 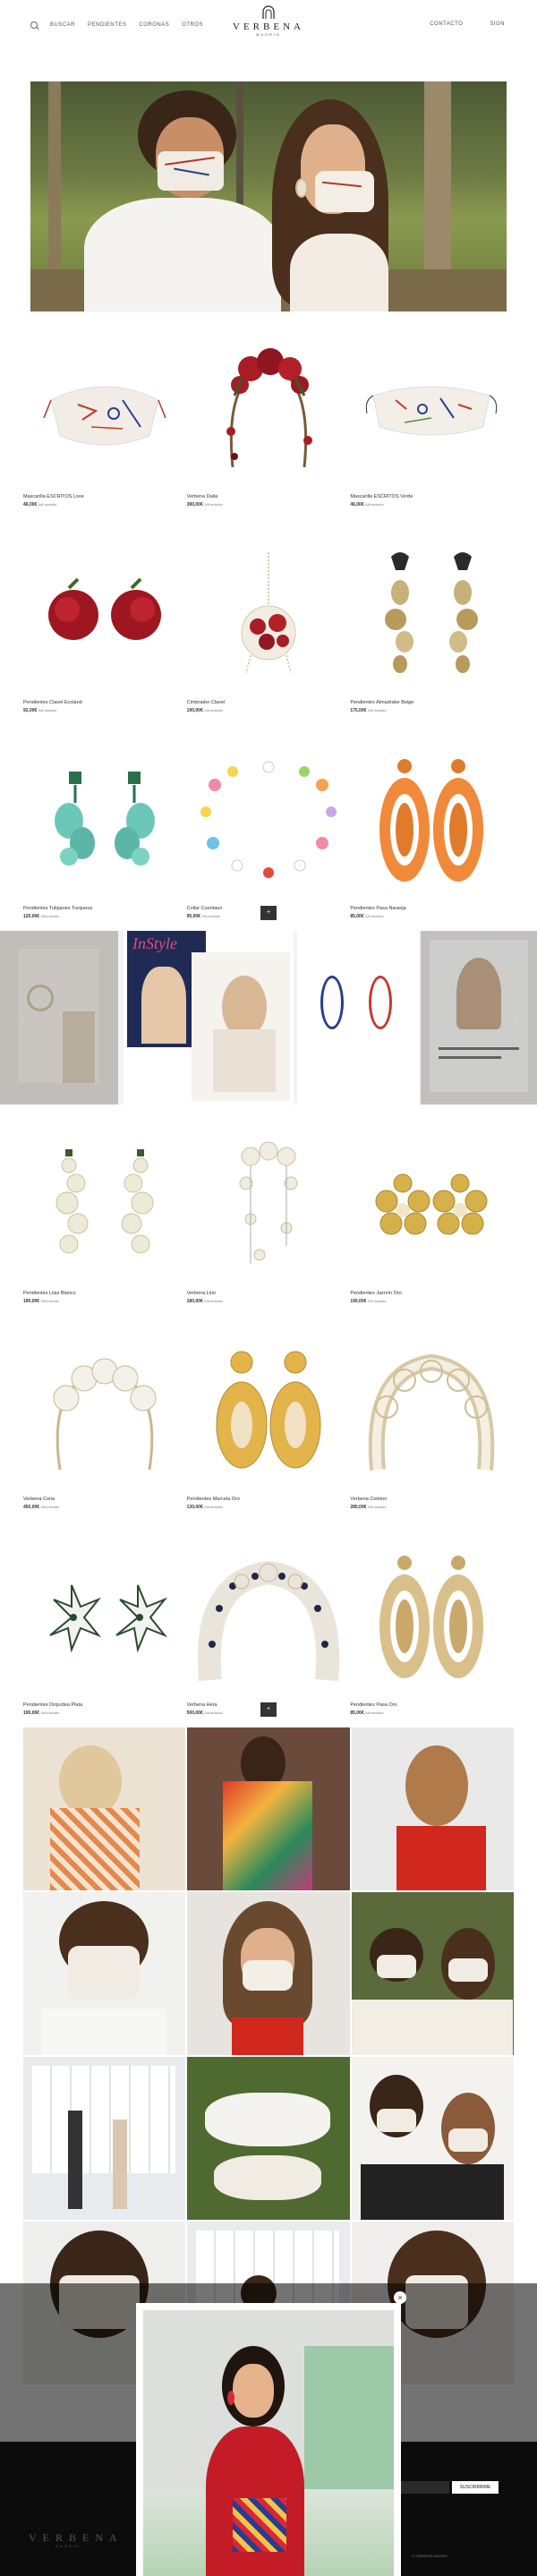 What do you see at coordinates (268, 12) in the screenshot?
I see `logo-arch-icon` at bounding box center [268, 12].